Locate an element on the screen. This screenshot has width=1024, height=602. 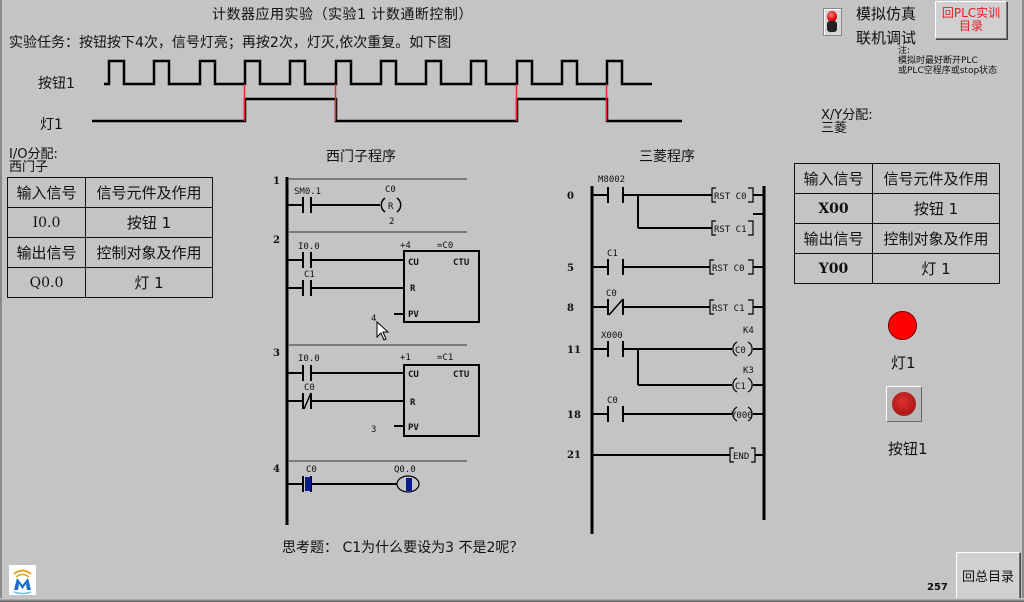
step-number: 5 is located at coordinates (570, 268).